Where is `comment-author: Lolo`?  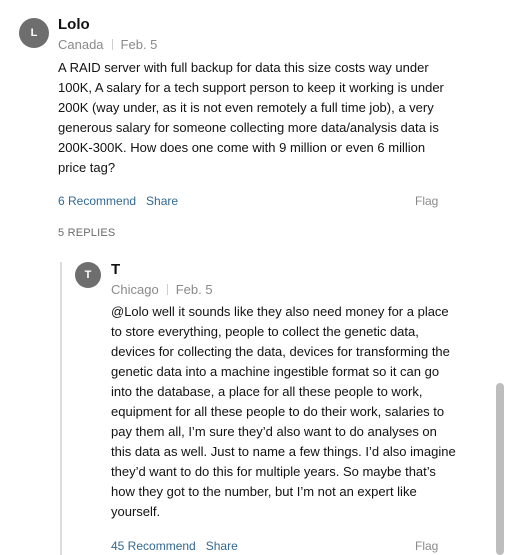 comment-author: Lolo is located at coordinates (74, 24).